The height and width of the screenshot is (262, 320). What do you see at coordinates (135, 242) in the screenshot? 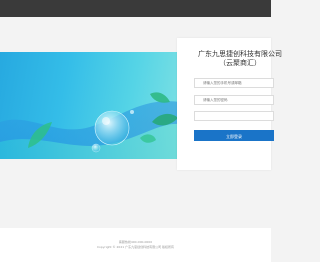
I see `footer-hotline: 客服热线400-000-0000` at bounding box center [135, 242].